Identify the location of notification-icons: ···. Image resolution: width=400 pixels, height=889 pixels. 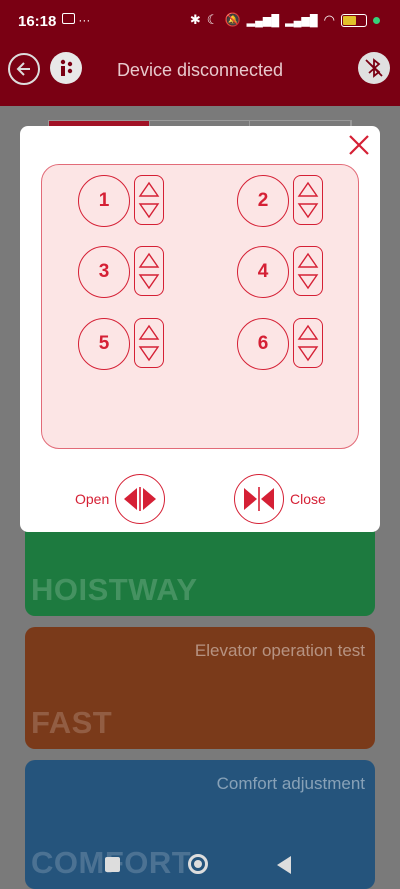
(76, 20).